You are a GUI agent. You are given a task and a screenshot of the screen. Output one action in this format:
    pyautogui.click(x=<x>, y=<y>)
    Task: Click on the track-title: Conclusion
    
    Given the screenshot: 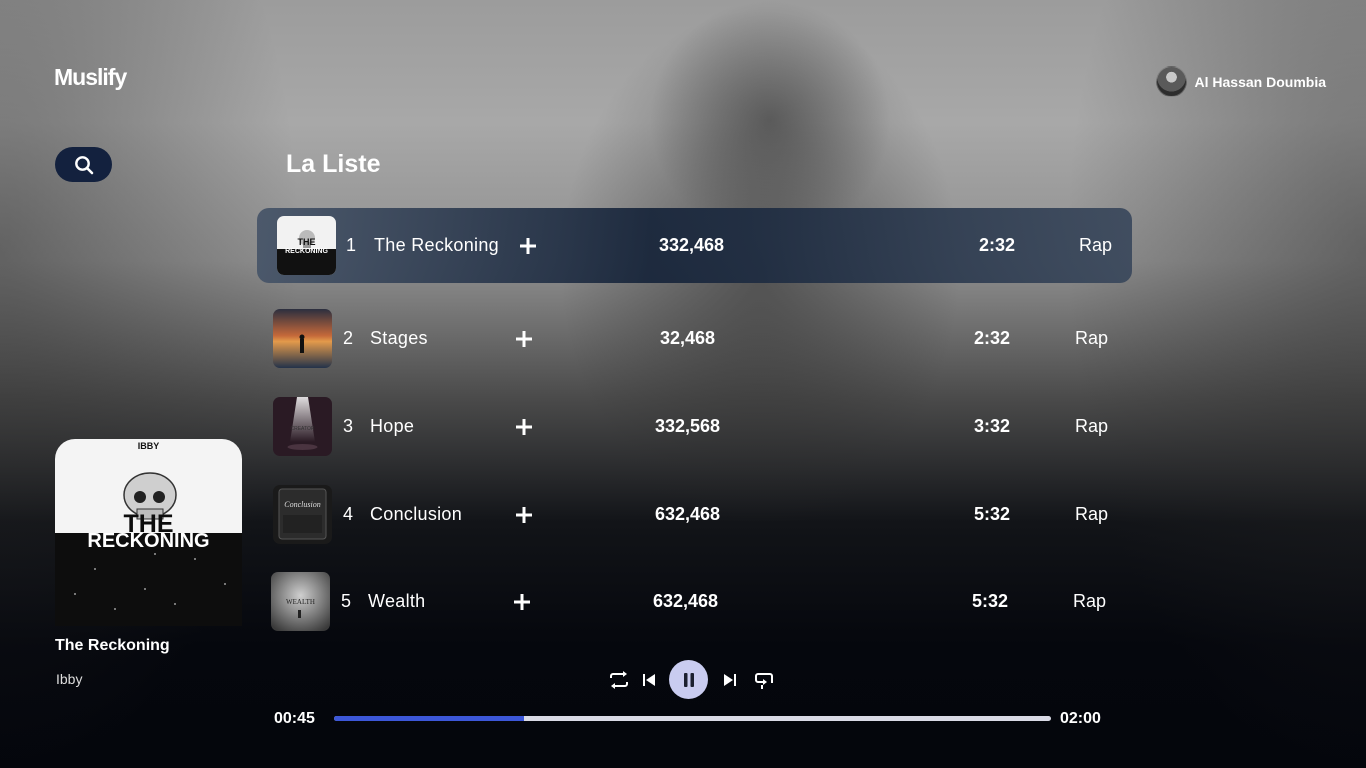 What is the action you would take?
    pyautogui.click(x=416, y=514)
    